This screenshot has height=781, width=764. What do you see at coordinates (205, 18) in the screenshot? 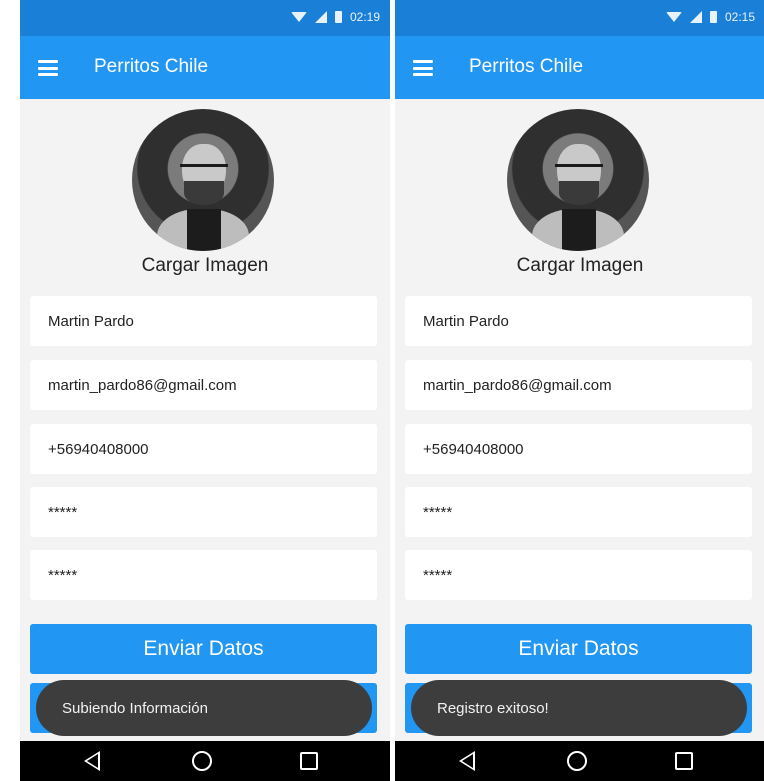
I see `status-bar: 02:19` at bounding box center [205, 18].